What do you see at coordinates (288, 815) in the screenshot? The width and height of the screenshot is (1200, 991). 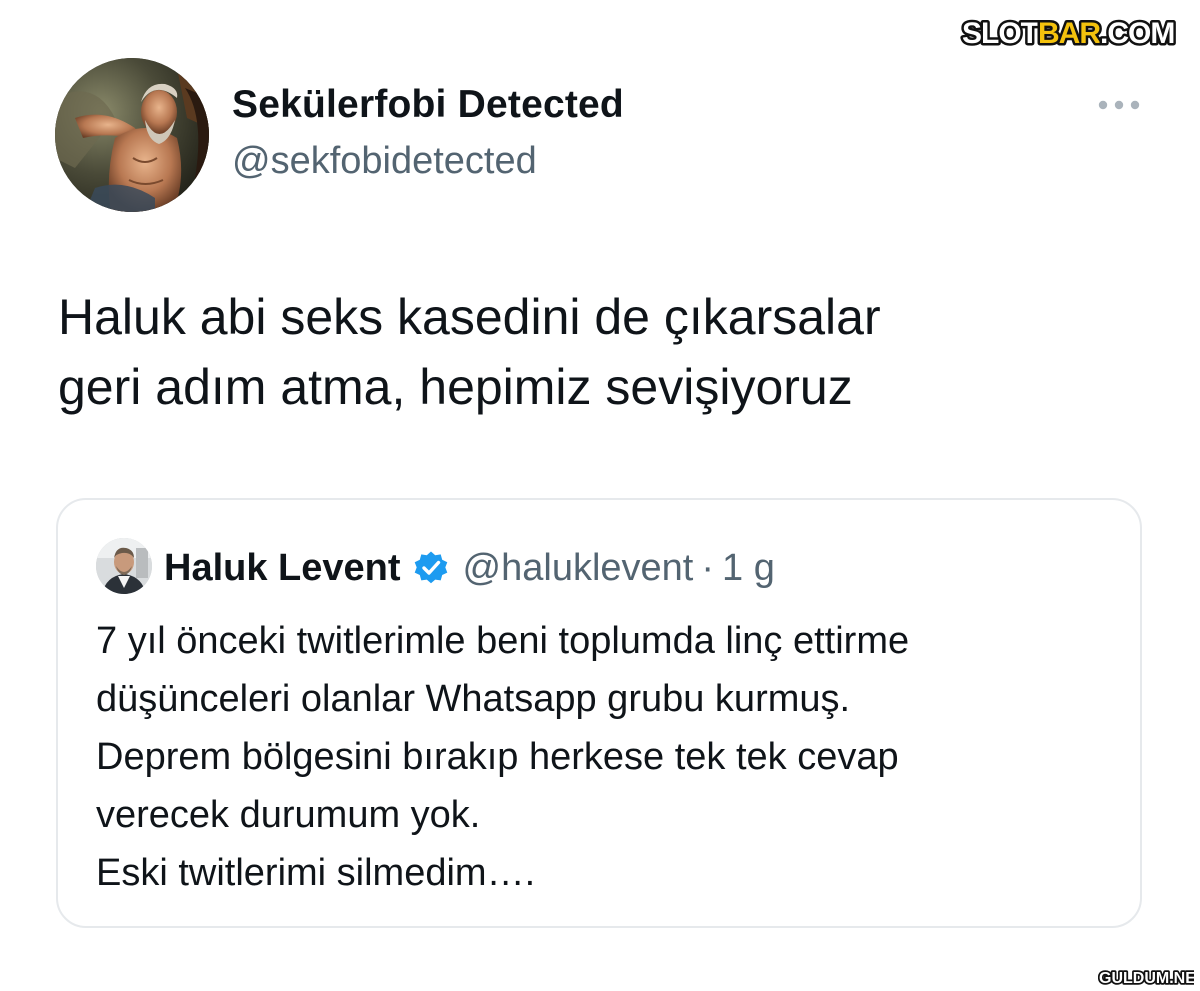 I see `quoted-text-line: verecek durumum yok.` at bounding box center [288, 815].